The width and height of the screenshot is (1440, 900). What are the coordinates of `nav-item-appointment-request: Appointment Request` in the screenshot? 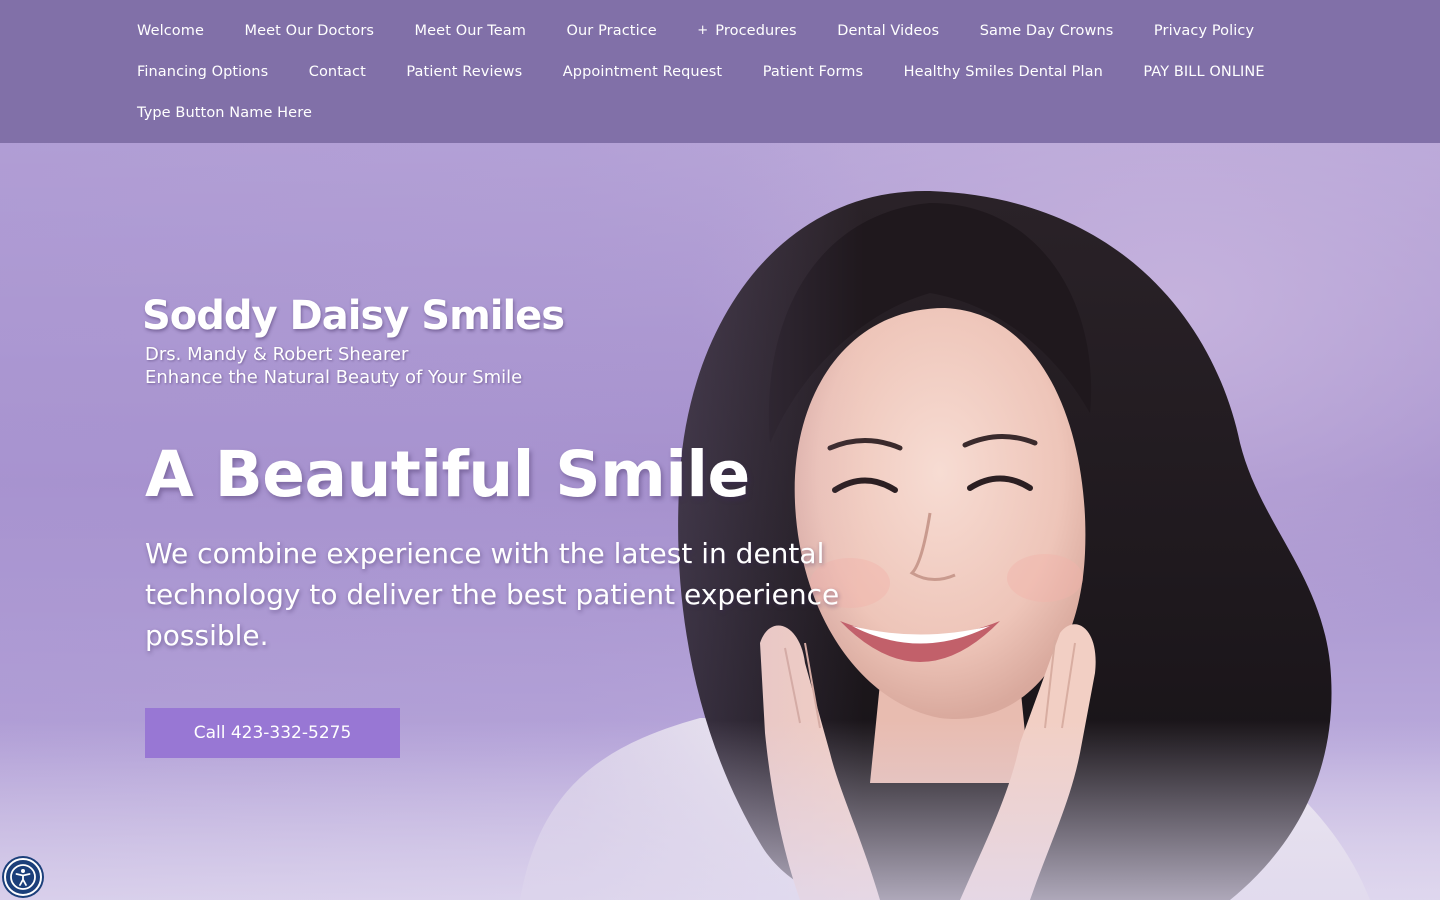 It's located at (642, 72).